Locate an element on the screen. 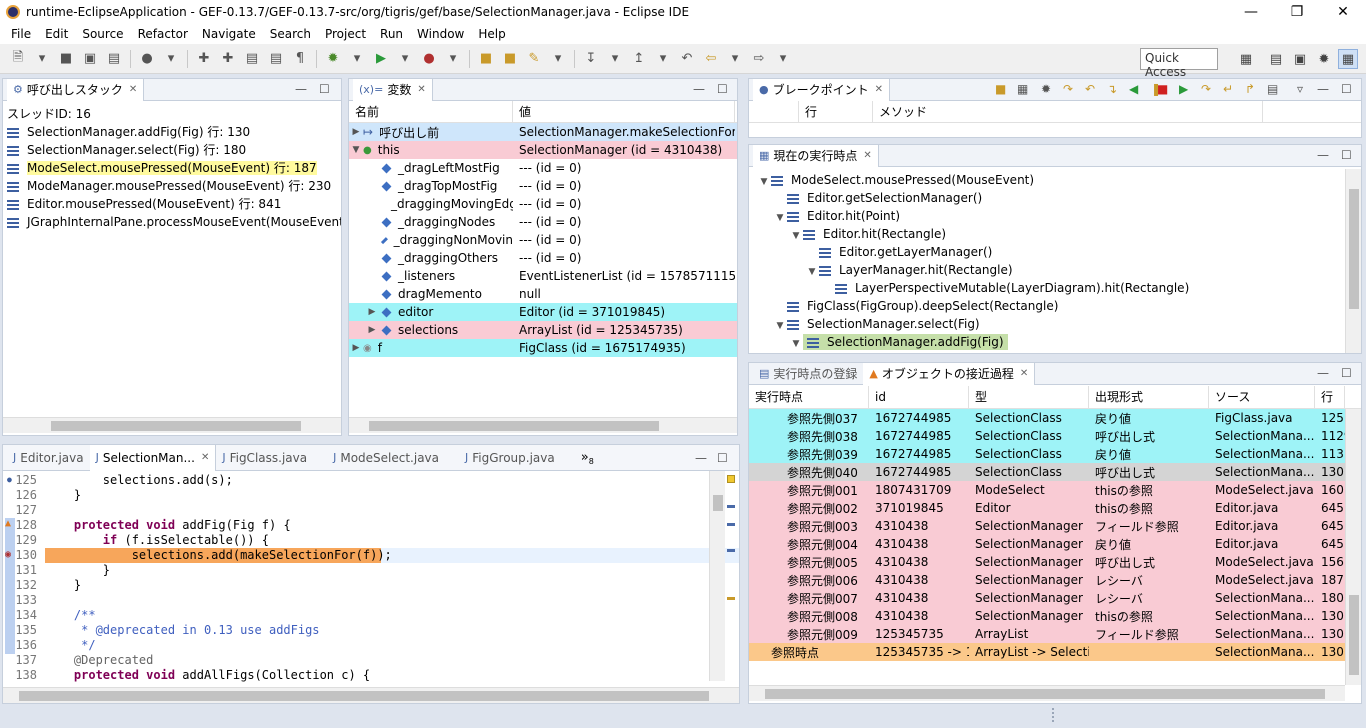 The height and width of the screenshot is (728, 1366). print-icon: ▤ is located at coordinates (114, 59).